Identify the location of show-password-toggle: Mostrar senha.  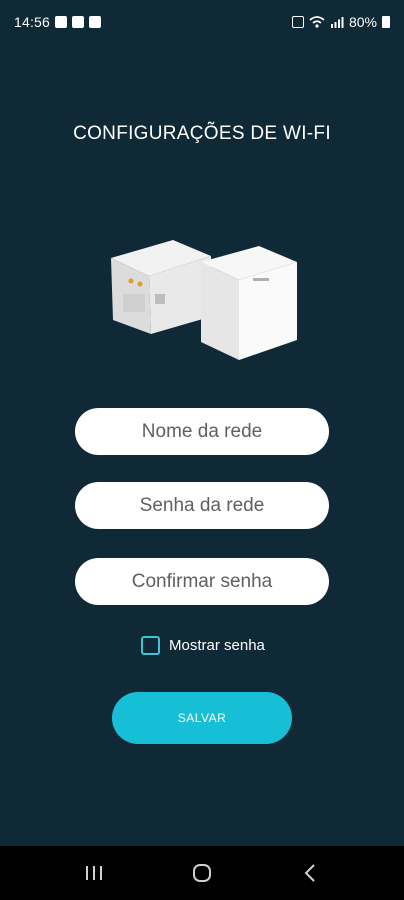
(203, 645).